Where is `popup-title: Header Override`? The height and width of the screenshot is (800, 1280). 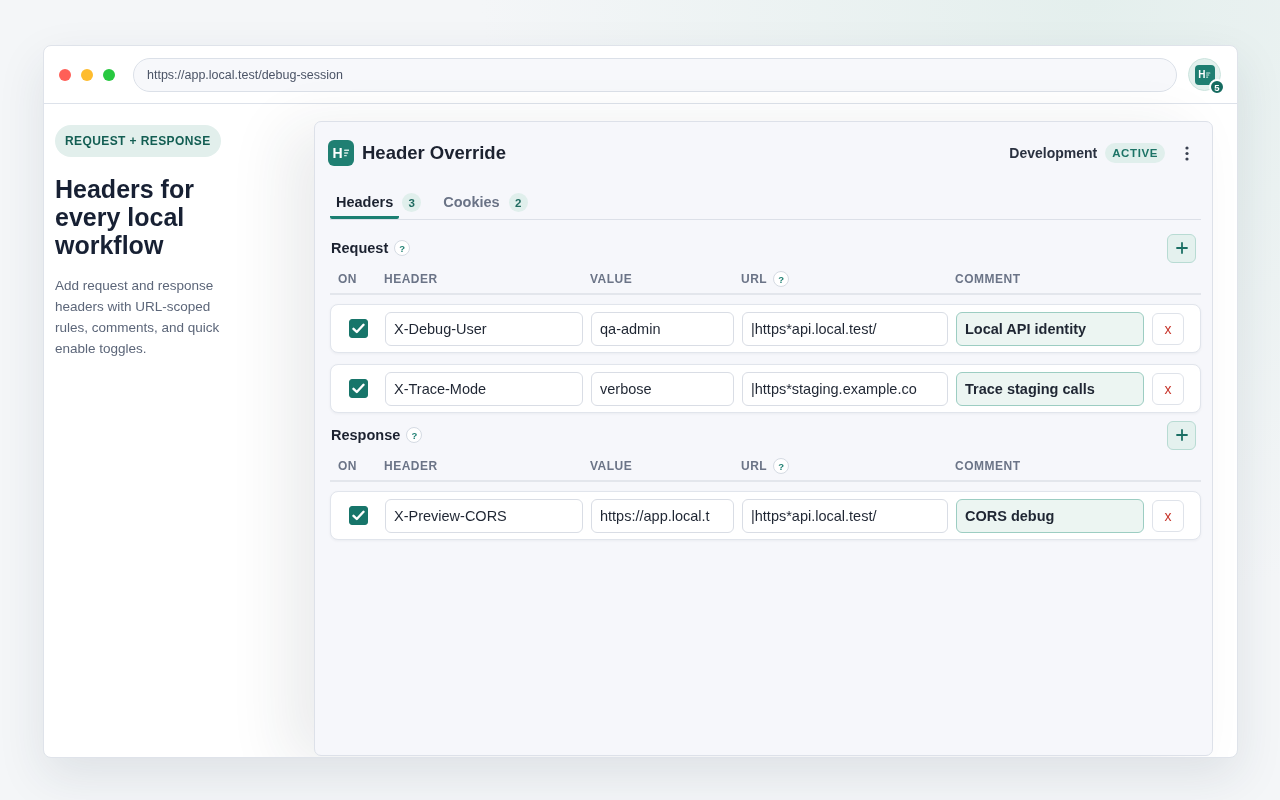 popup-title: Header Override is located at coordinates (434, 153).